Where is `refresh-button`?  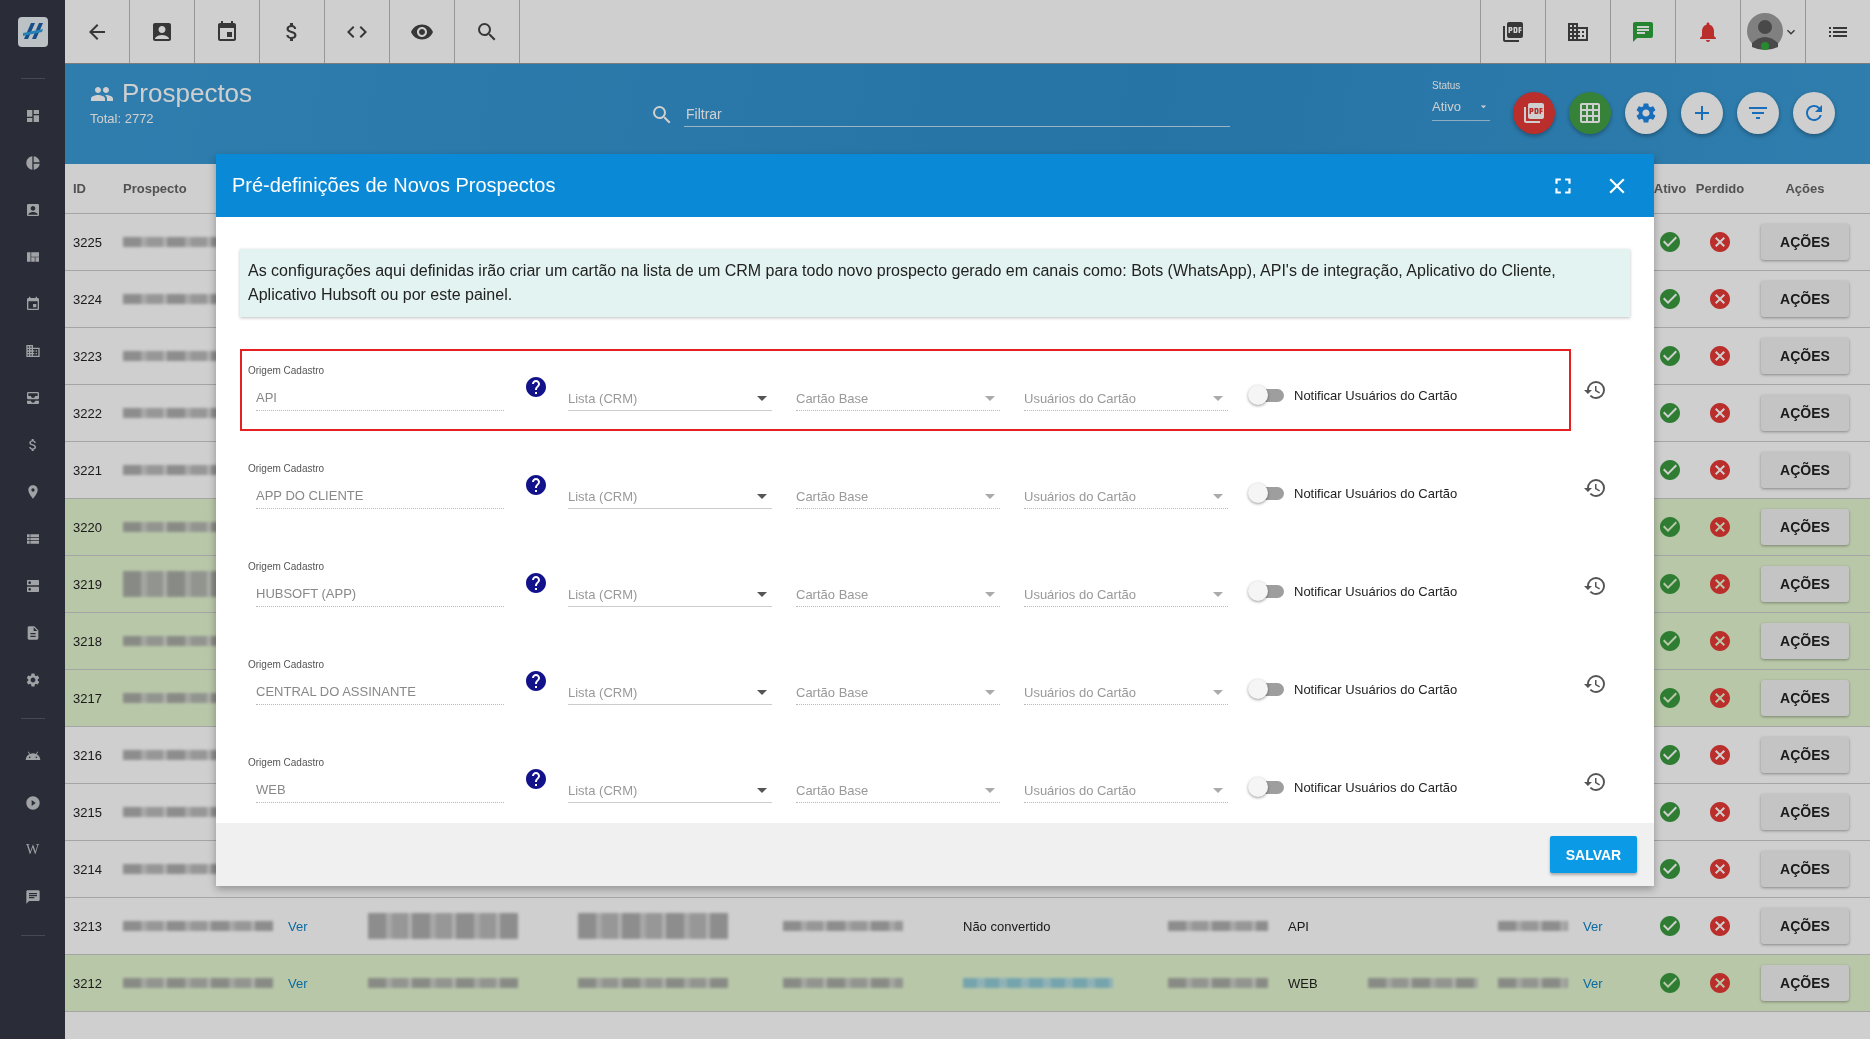 refresh-button is located at coordinates (1814, 113).